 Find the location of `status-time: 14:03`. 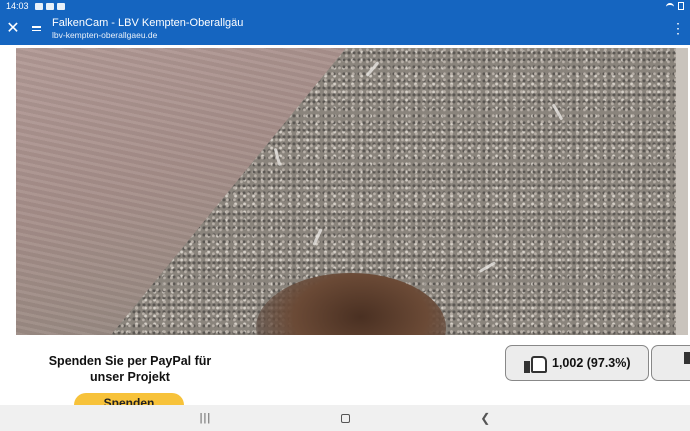

status-time: 14:03 is located at coordinates (17, 6).